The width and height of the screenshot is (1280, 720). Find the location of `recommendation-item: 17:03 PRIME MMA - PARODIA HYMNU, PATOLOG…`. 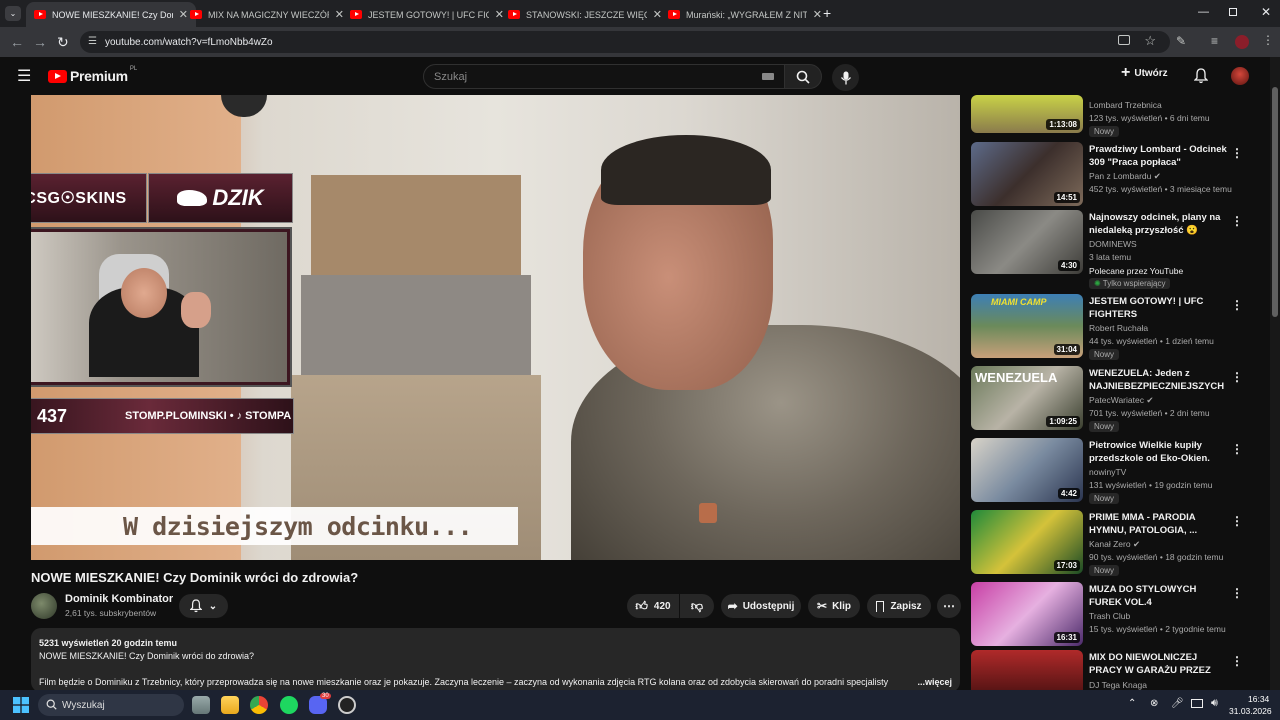

recommendation-item: 17:03 PRIME MMA - PARODIA HYMNU, PATOLOG… is located at coordinates (1116, 543).